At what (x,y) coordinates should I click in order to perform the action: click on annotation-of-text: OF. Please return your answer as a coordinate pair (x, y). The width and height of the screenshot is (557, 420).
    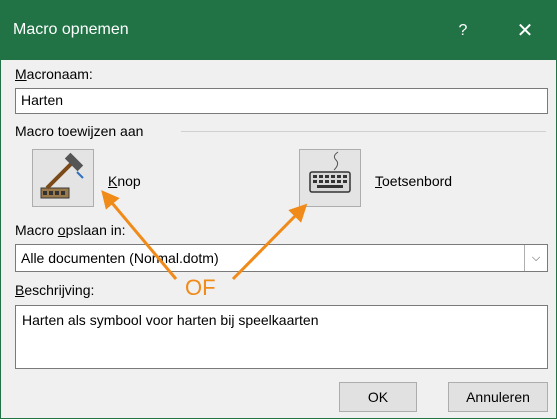
    Looking at the image, I should click on (200, 287).